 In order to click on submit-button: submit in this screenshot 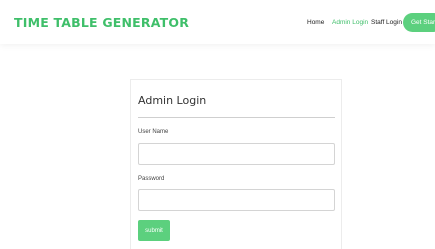, I will do `click(154, 230)`.